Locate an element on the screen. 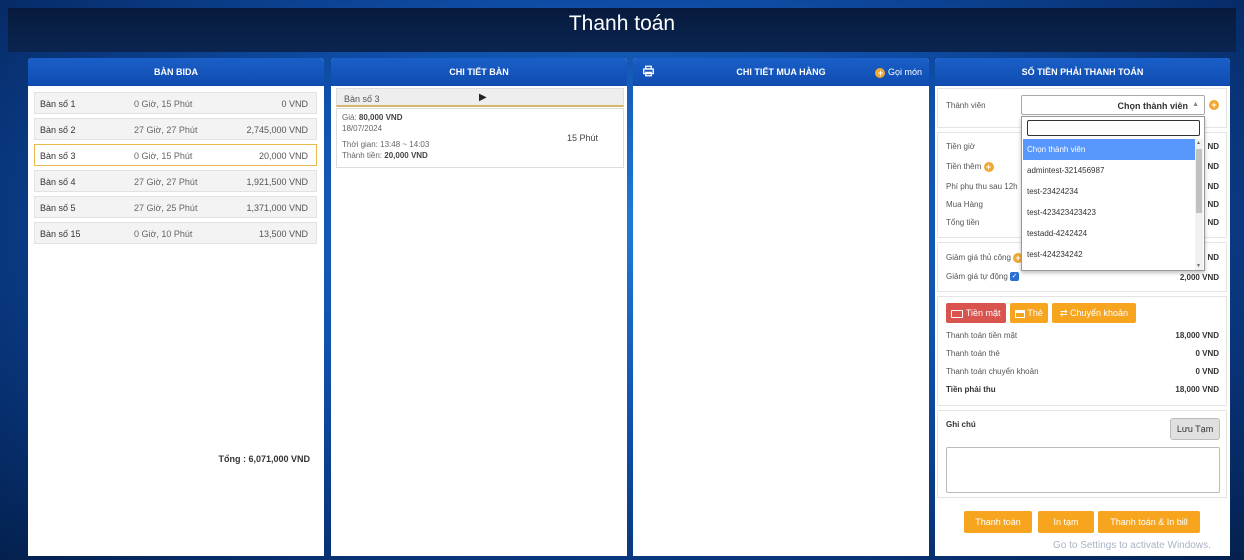 The height and width of the screenshot is (560, 1244). auto-discount-checkbox: ✓ is located at coordinates (1015, 277).